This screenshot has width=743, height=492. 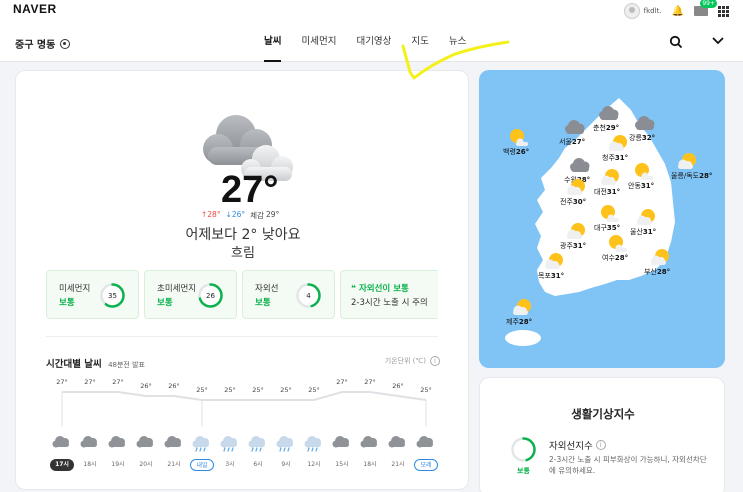 I want to click on hourly-time-label: 모레, so click(x=426, y=465).